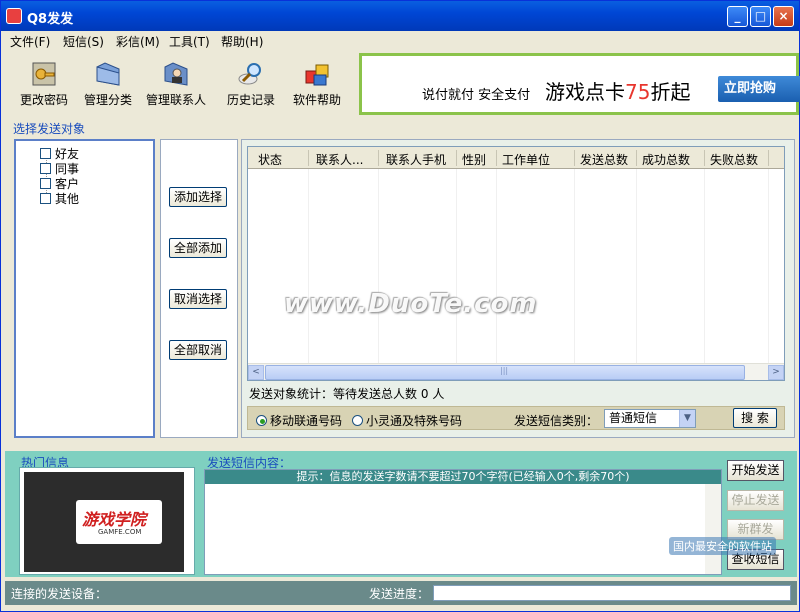 This screenshot has height=612, width=800. What do you see at coordinates (755, 500) in the screenshot?
I see `stop-send-button: 停止发送` at bounding box center [755, 500].